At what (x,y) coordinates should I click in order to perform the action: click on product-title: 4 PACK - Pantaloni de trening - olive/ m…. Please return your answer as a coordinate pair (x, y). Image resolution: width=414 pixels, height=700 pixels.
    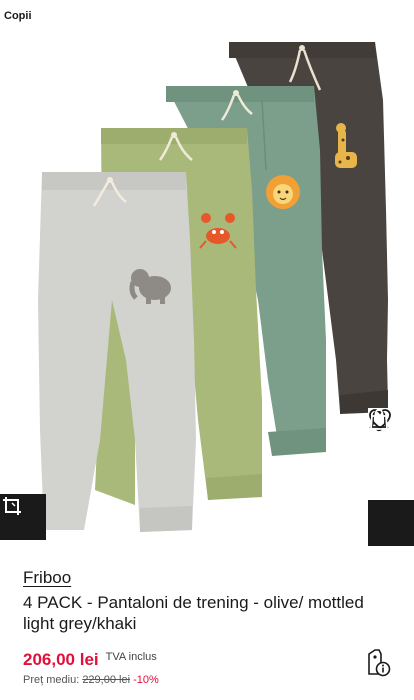
    Looking at the image, I should click on (193, 613).